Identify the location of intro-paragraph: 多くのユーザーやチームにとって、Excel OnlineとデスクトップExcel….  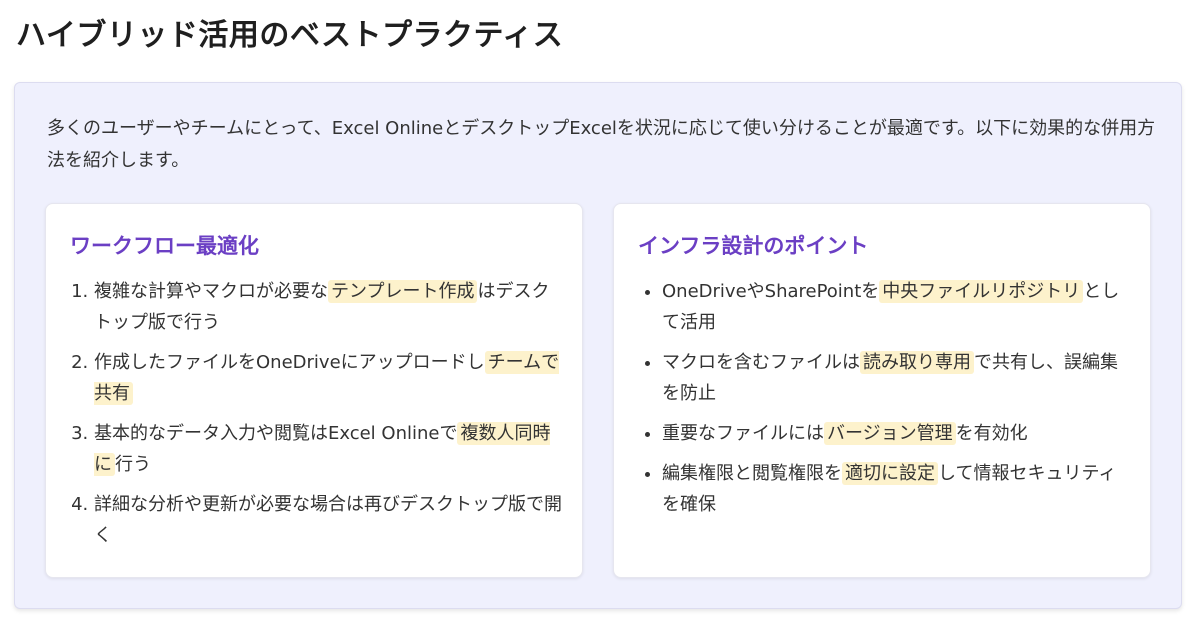
(601, 144).